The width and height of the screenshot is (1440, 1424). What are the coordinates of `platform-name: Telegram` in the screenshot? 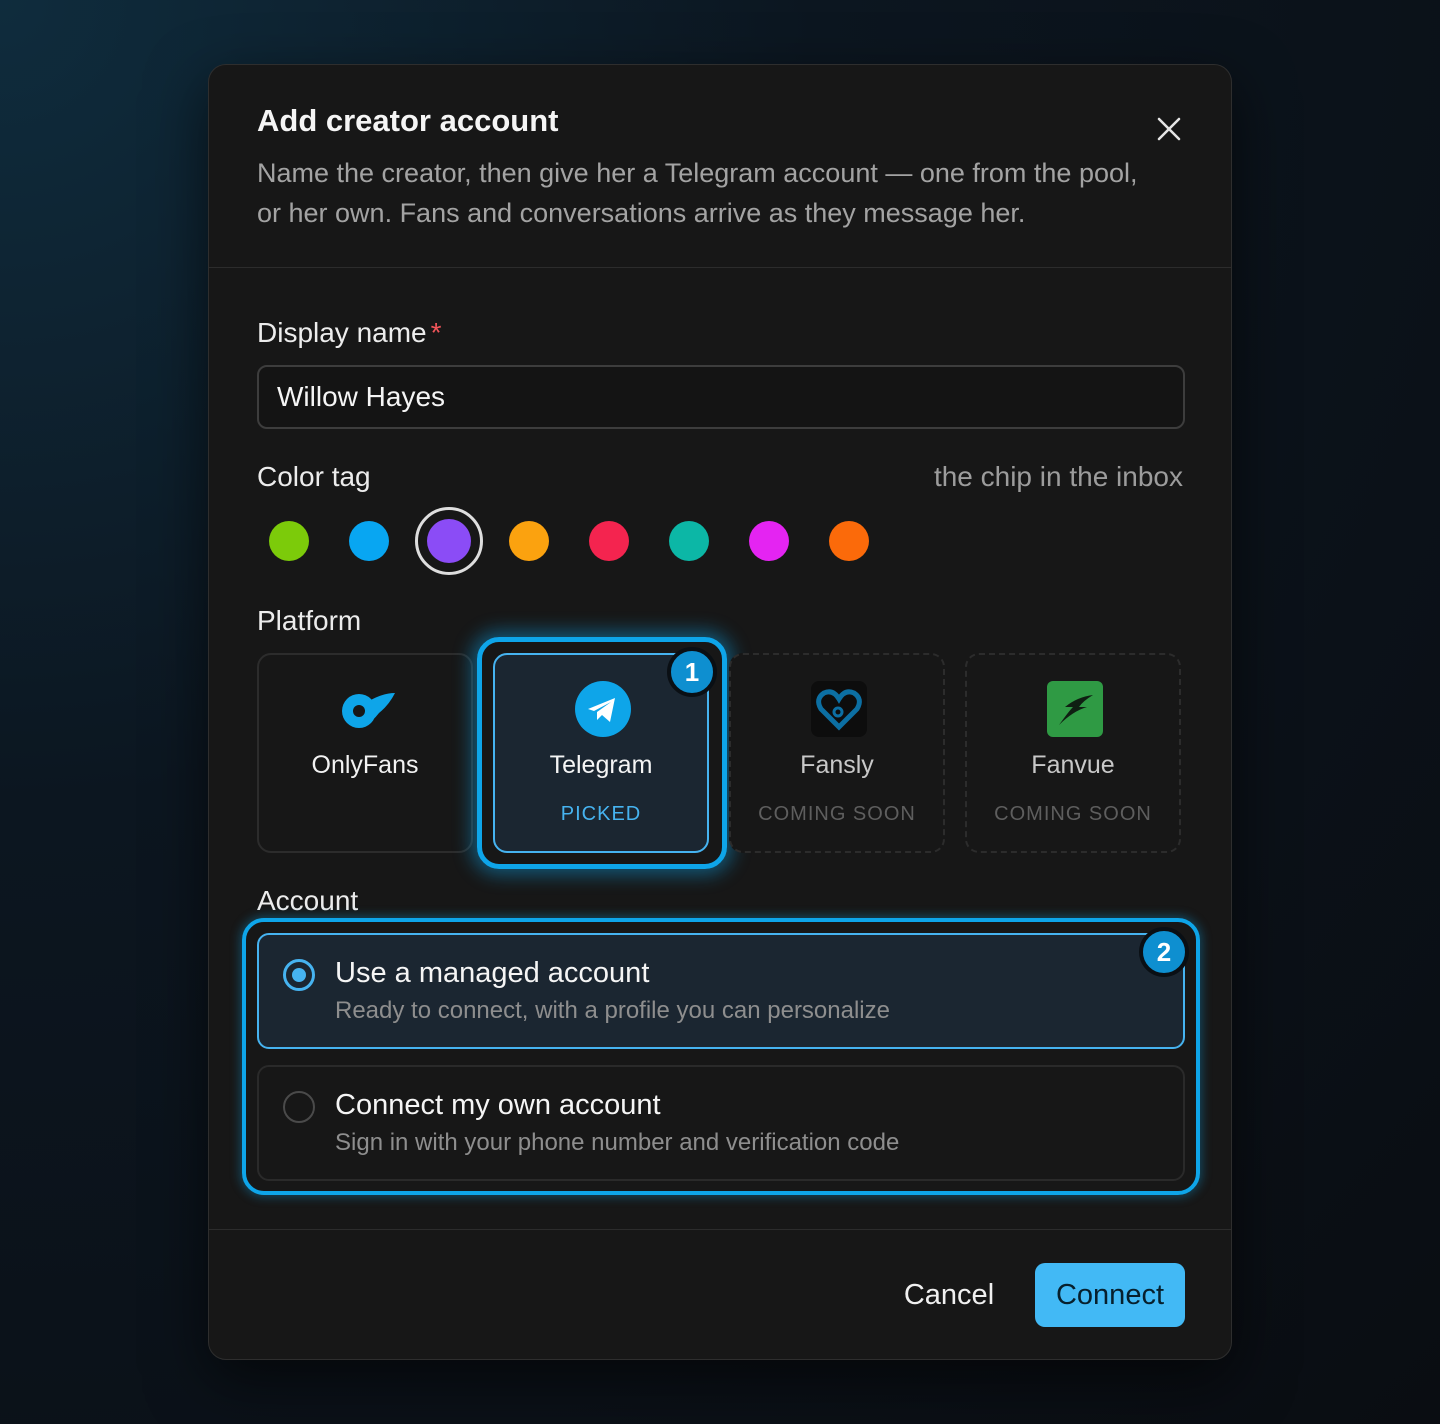 It's located at (601, 765).